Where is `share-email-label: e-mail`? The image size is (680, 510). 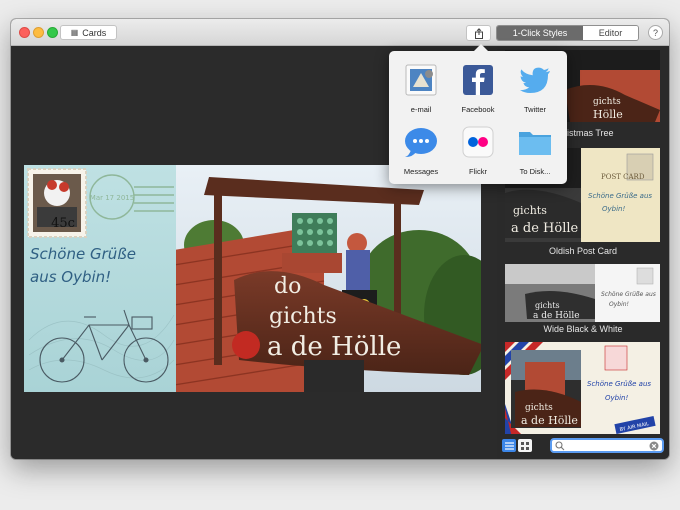
share-email-label: e-mail is located at coordinates (421, 109).